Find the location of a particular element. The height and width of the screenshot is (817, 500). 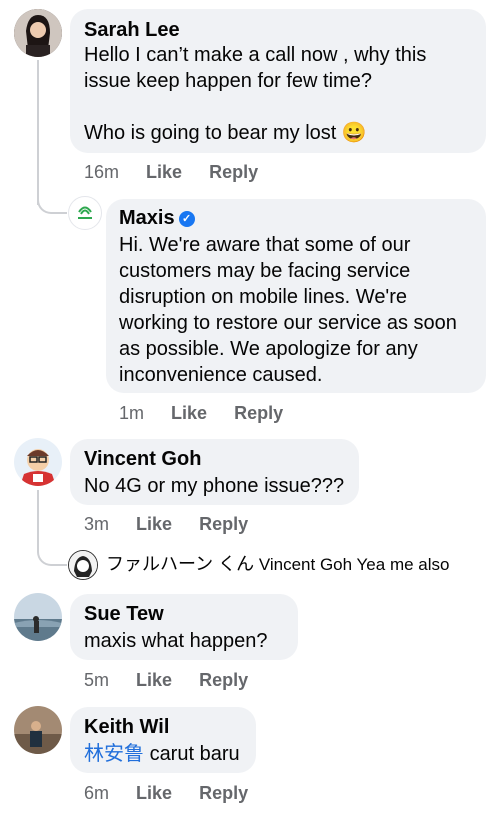

mention-link: 林安鲁 is located at coordinates (114, 754).